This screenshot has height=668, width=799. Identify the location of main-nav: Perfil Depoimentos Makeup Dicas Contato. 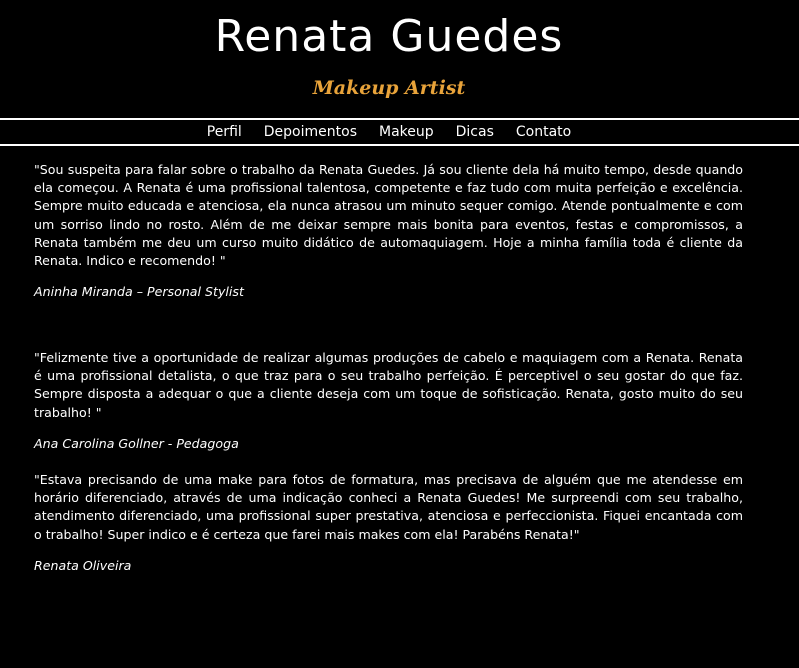
(389, 132).